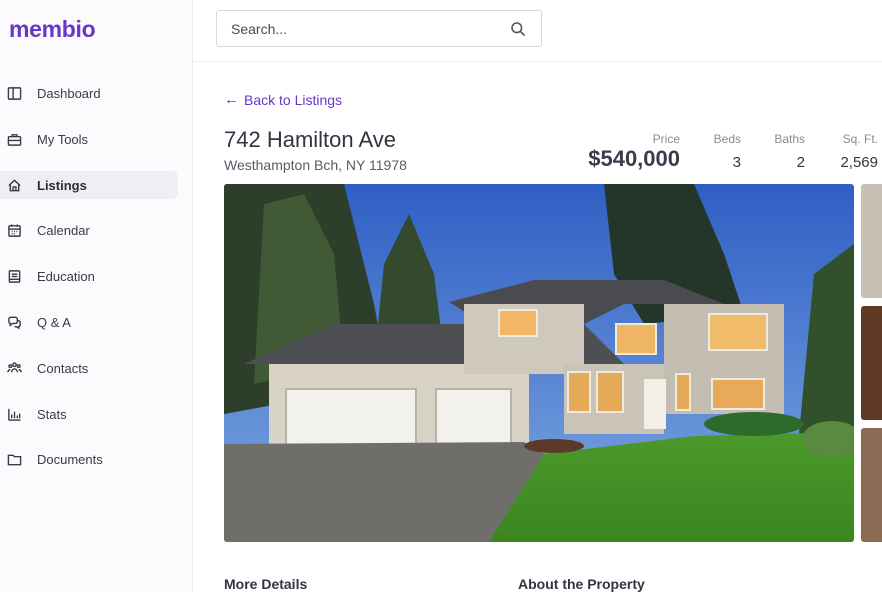 This screenshot has height=592, width=882. I want to click on sidebar-item-label: Documents, so click(70, 459).